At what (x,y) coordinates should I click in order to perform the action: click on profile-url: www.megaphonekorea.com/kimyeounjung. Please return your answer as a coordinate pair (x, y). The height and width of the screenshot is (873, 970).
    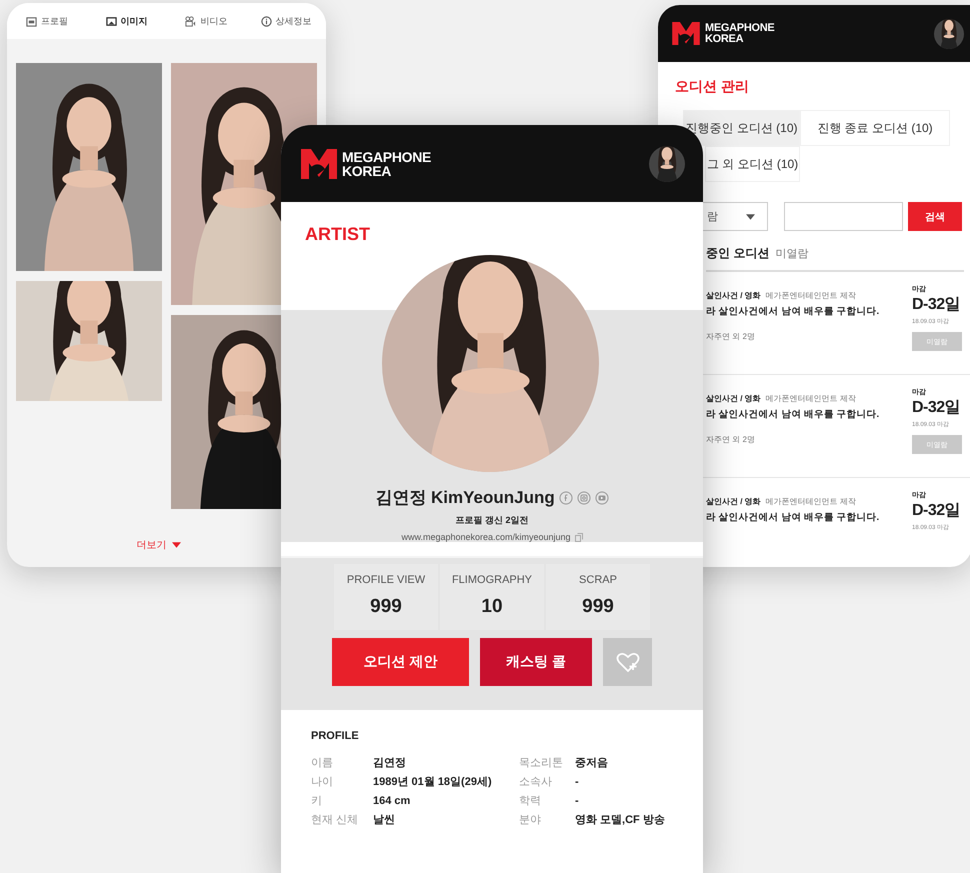
    Looking at the image, I should click on (486, 537).